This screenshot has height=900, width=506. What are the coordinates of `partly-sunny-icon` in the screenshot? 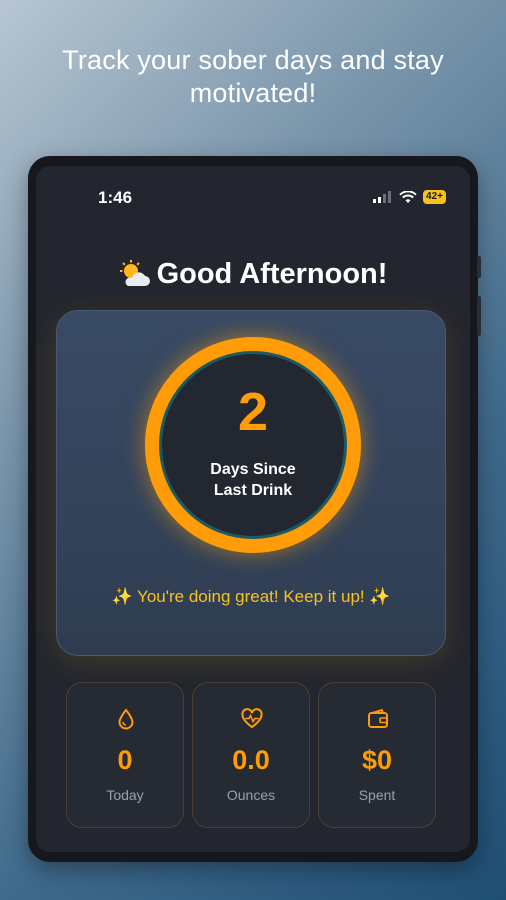 It's located at (134, 272).